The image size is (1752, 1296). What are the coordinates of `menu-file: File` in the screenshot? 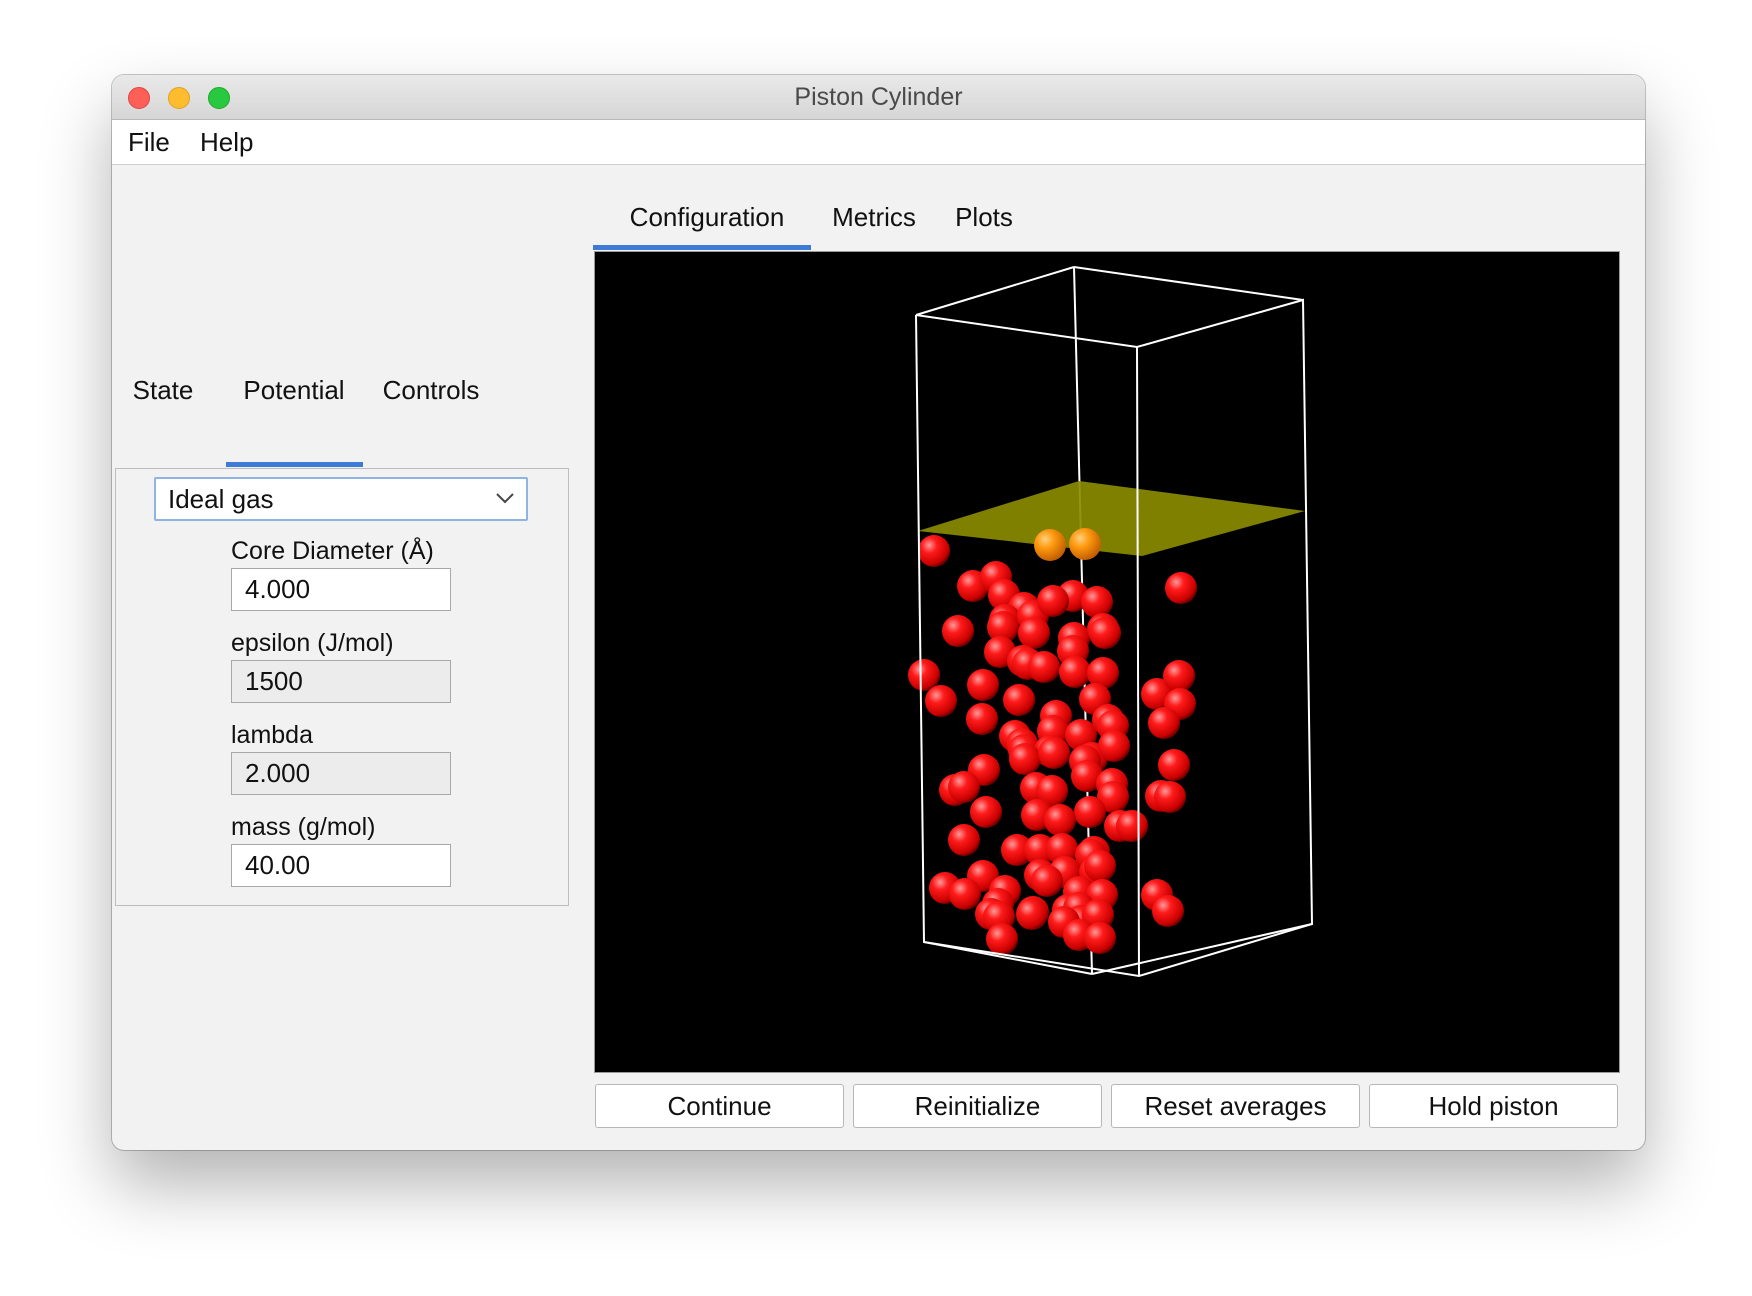 It's located at (149, 142).